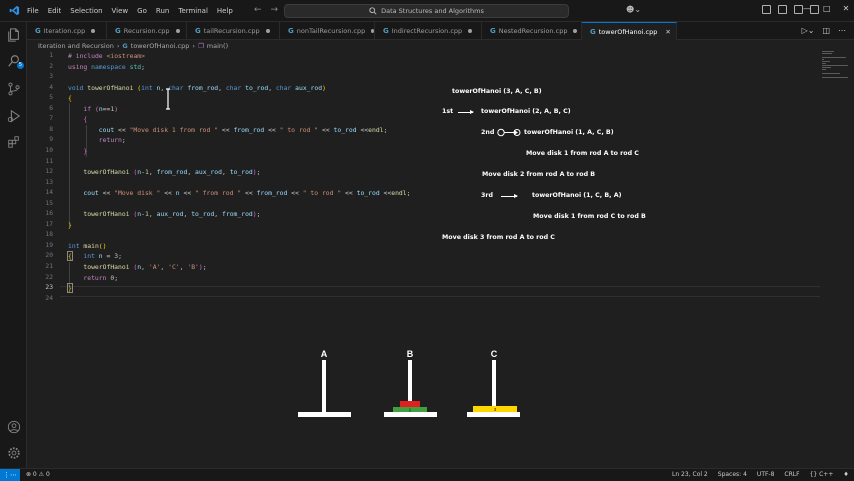 The width and height of the screenshot is (854, 481). I want to click on annotation-move-2: Move disk 2 from rod A to rod B, so click(539, 174).